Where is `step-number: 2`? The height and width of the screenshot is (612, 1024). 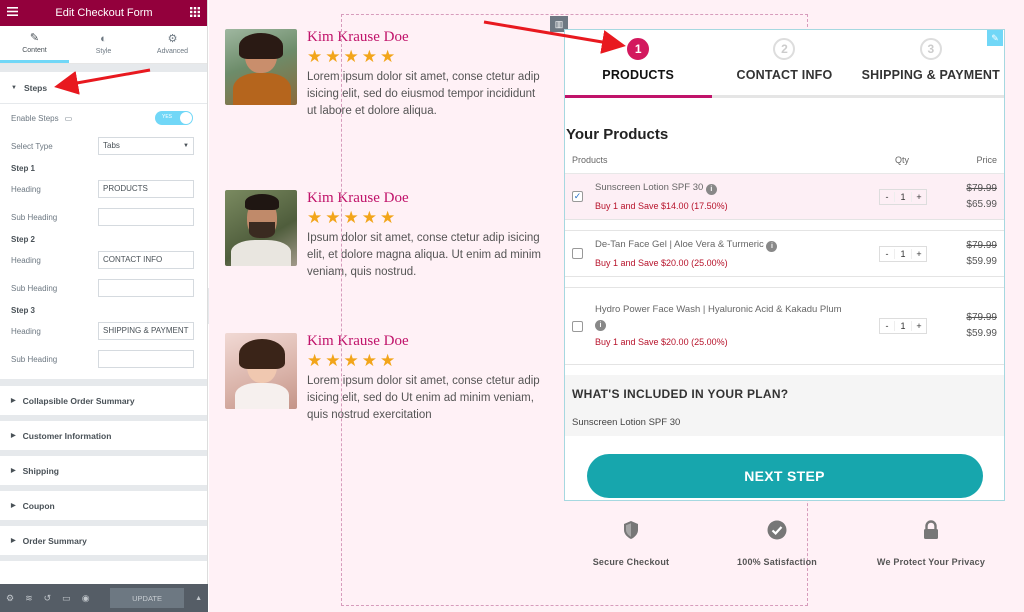
step-number: 2 is located at coordinates (784, 49).